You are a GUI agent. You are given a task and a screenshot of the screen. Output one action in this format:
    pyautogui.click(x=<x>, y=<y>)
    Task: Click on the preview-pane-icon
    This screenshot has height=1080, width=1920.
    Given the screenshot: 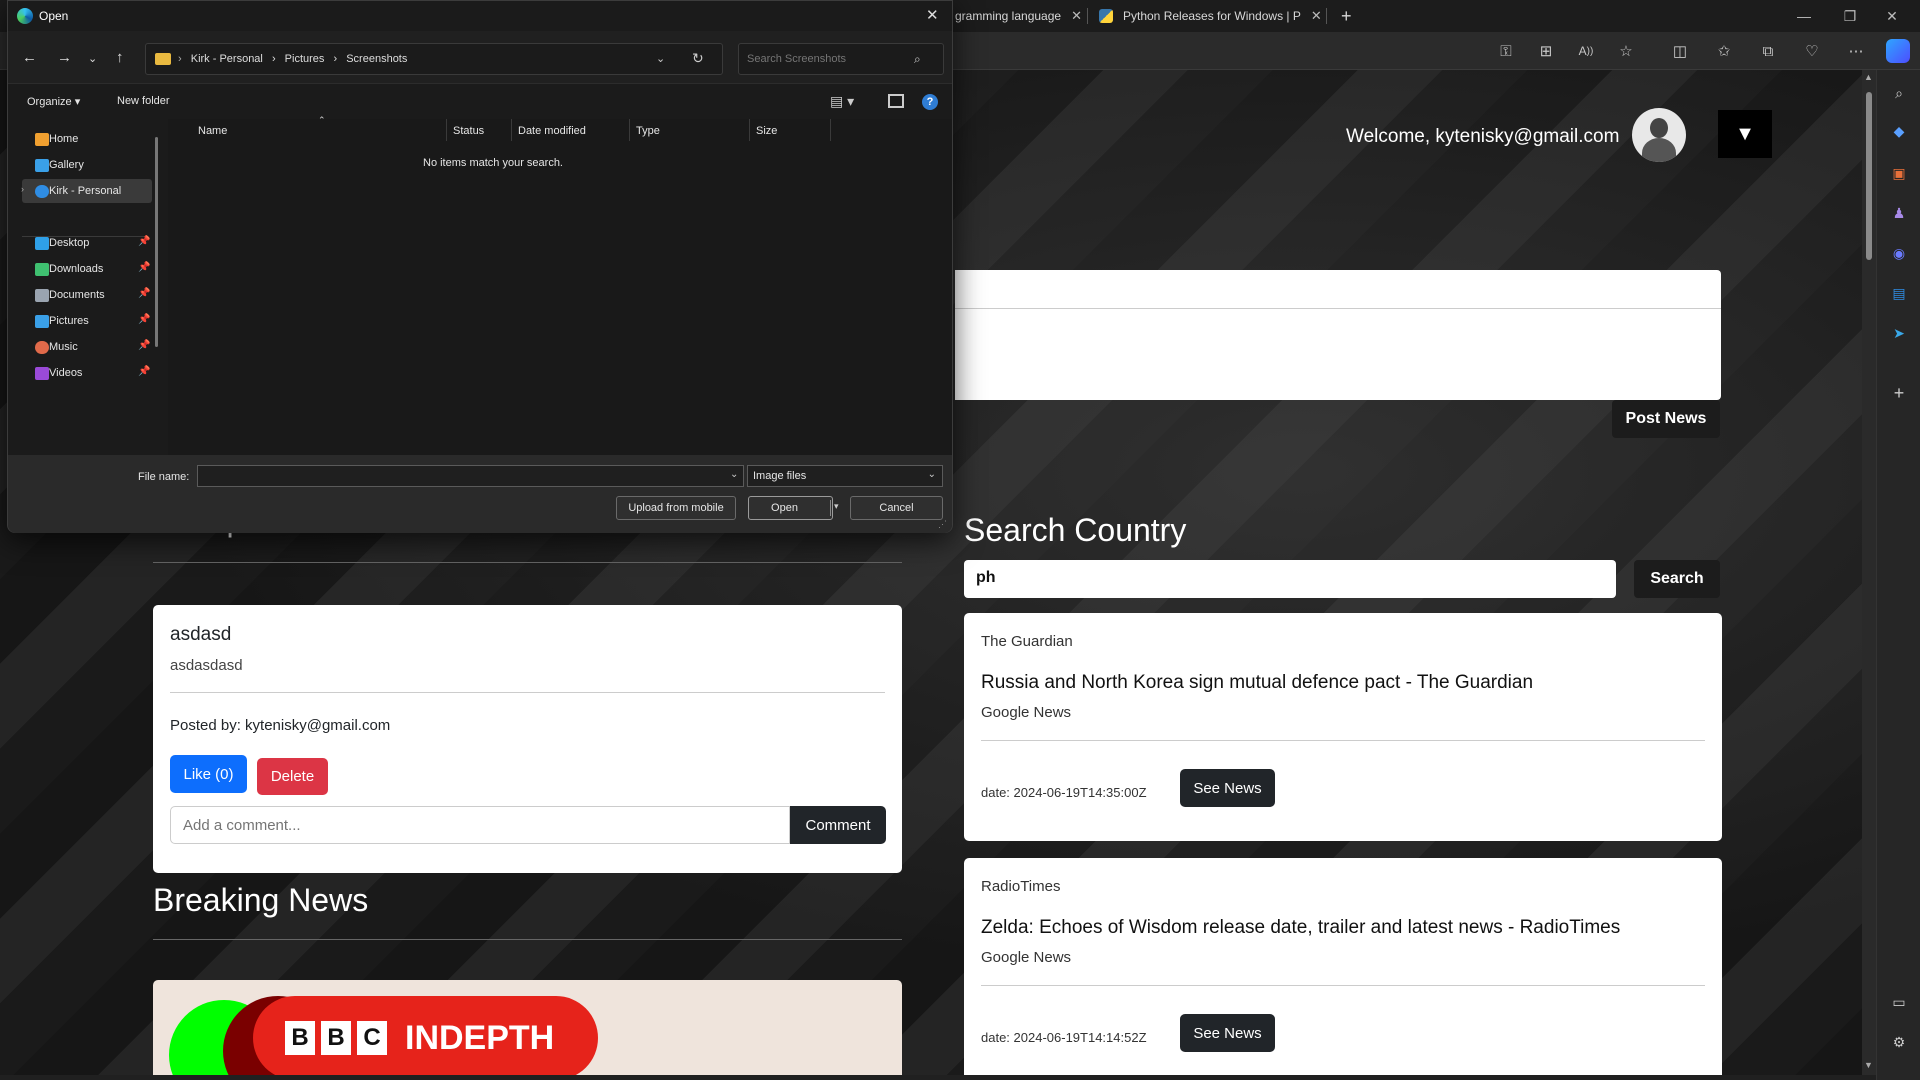 What is the action you would take?
    pyautogui.click(x=896, y=101)
    